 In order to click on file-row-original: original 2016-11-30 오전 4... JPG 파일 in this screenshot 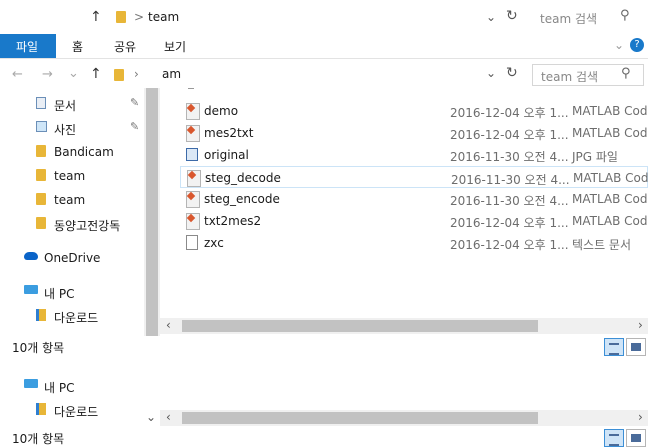, I will do `click(414, 155)`.